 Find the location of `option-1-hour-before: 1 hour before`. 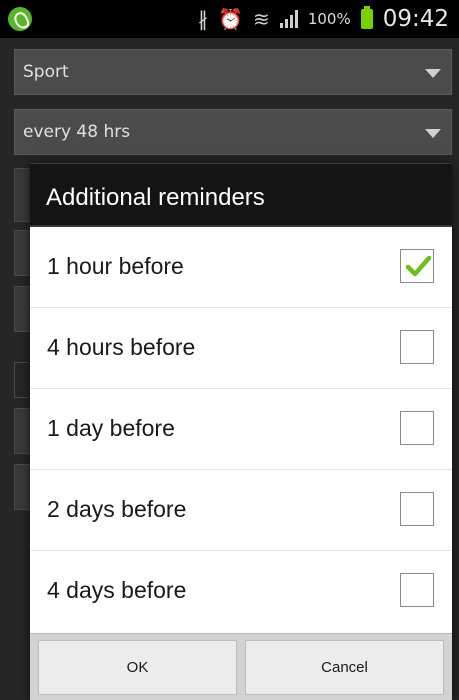

option-1-hour-before: 1 hour before is located at coordinates (241, 267).